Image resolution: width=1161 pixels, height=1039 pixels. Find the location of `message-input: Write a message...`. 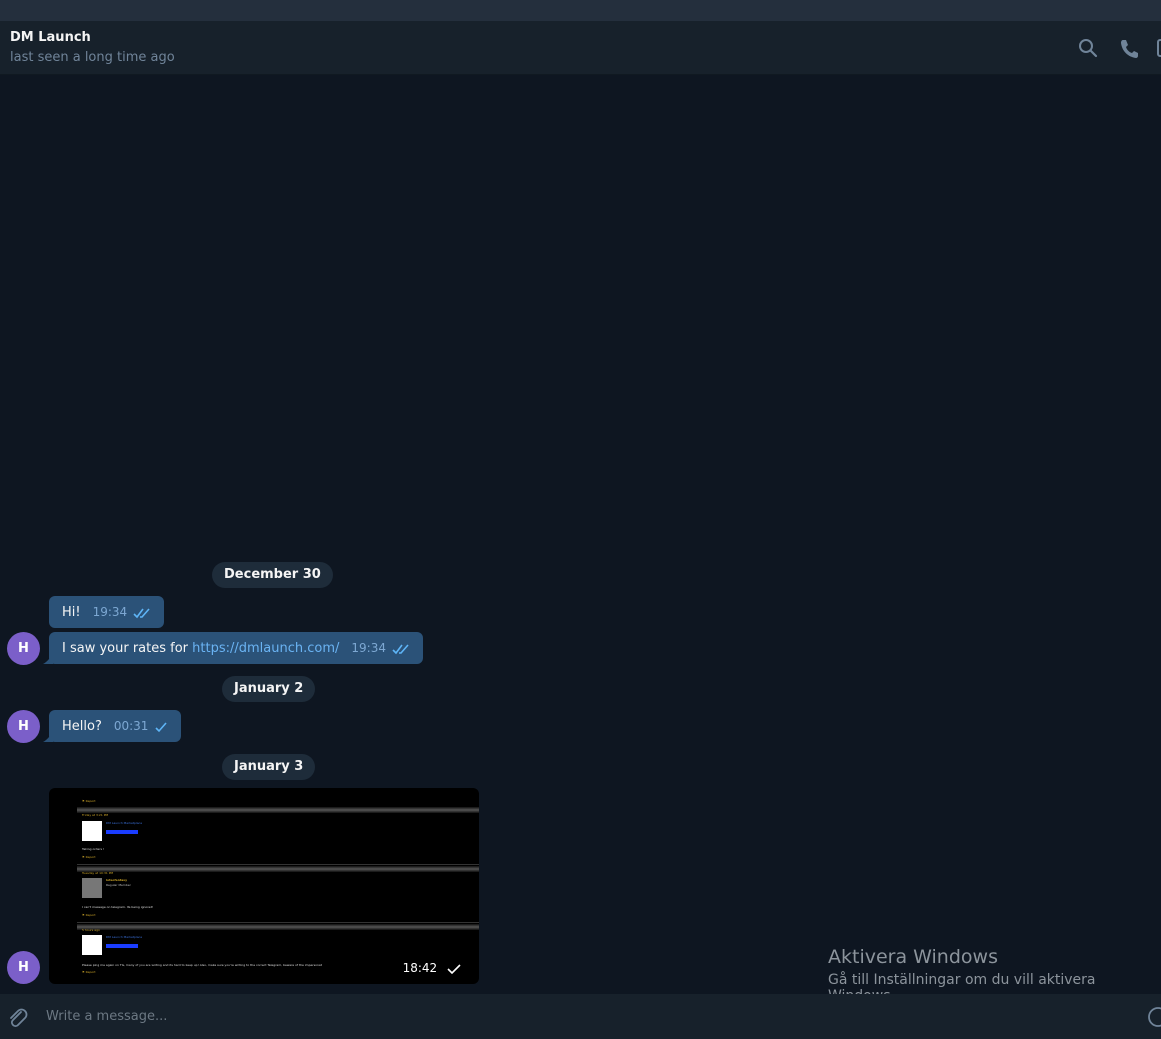

message-input: Write a message... is located at coordinates (106, 1016).